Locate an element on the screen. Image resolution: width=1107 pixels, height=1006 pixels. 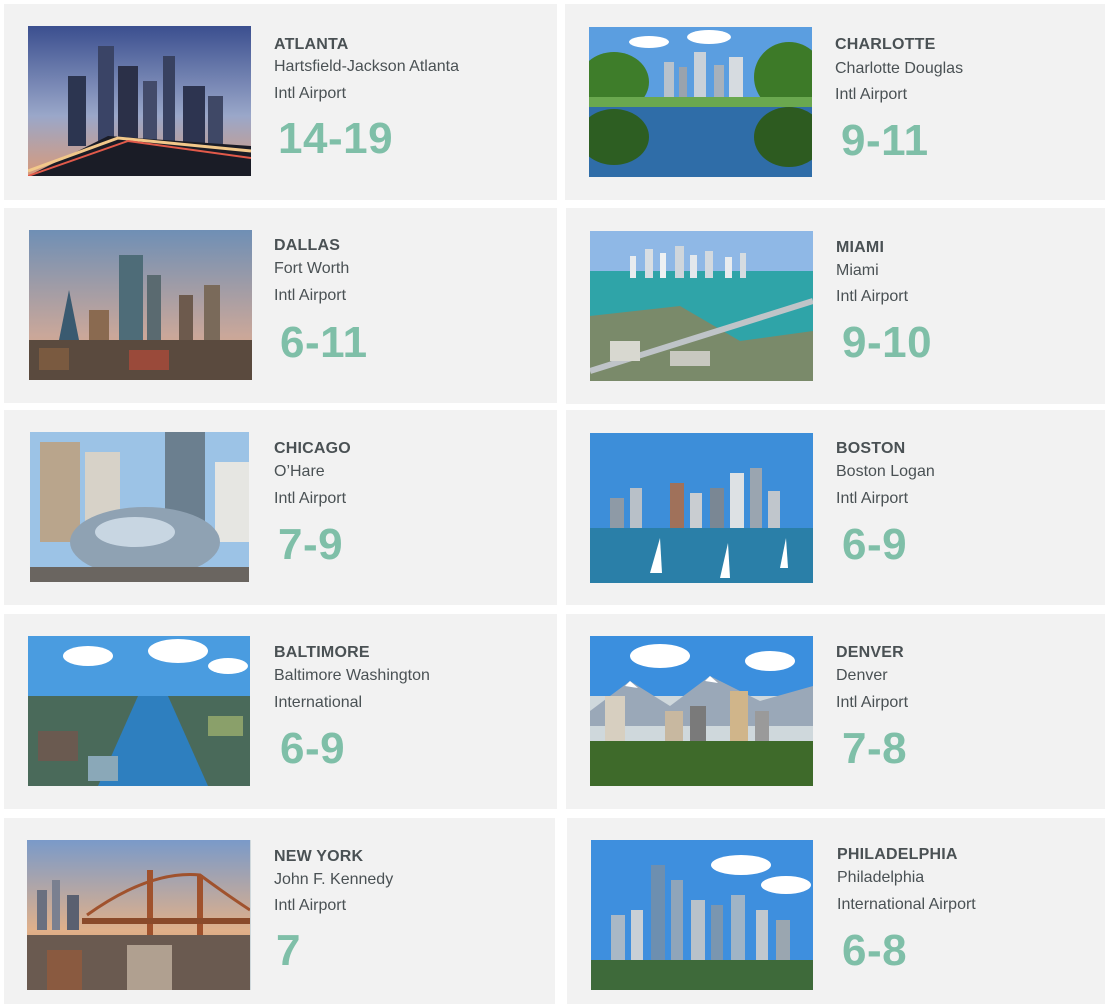
range-value: 9-11 is located at coordinates (885, 140).